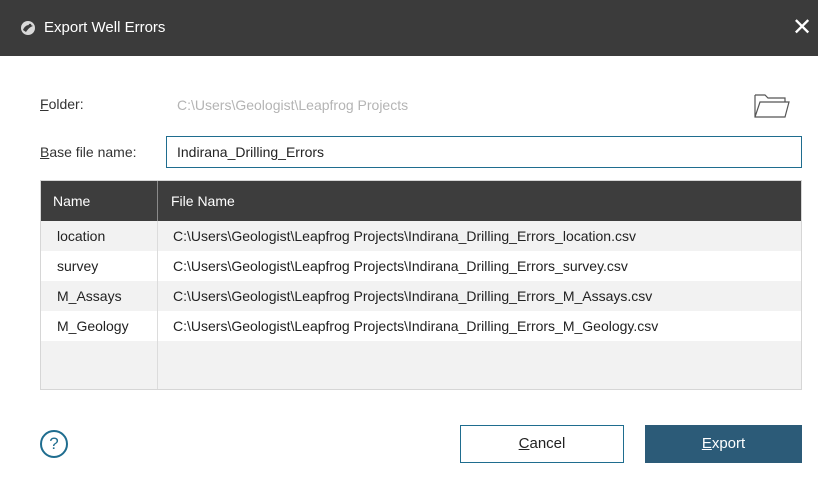 This screenshot has width=818, height=488. Describe the element at coordinates (78, 266) in the screenshot. I see `table-cell-name: survey` at that location.